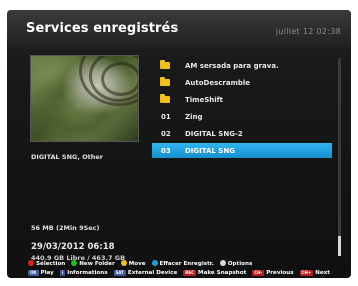  I want to click on rec-key-hint: REC Make Snapshot, so click(214, 273).